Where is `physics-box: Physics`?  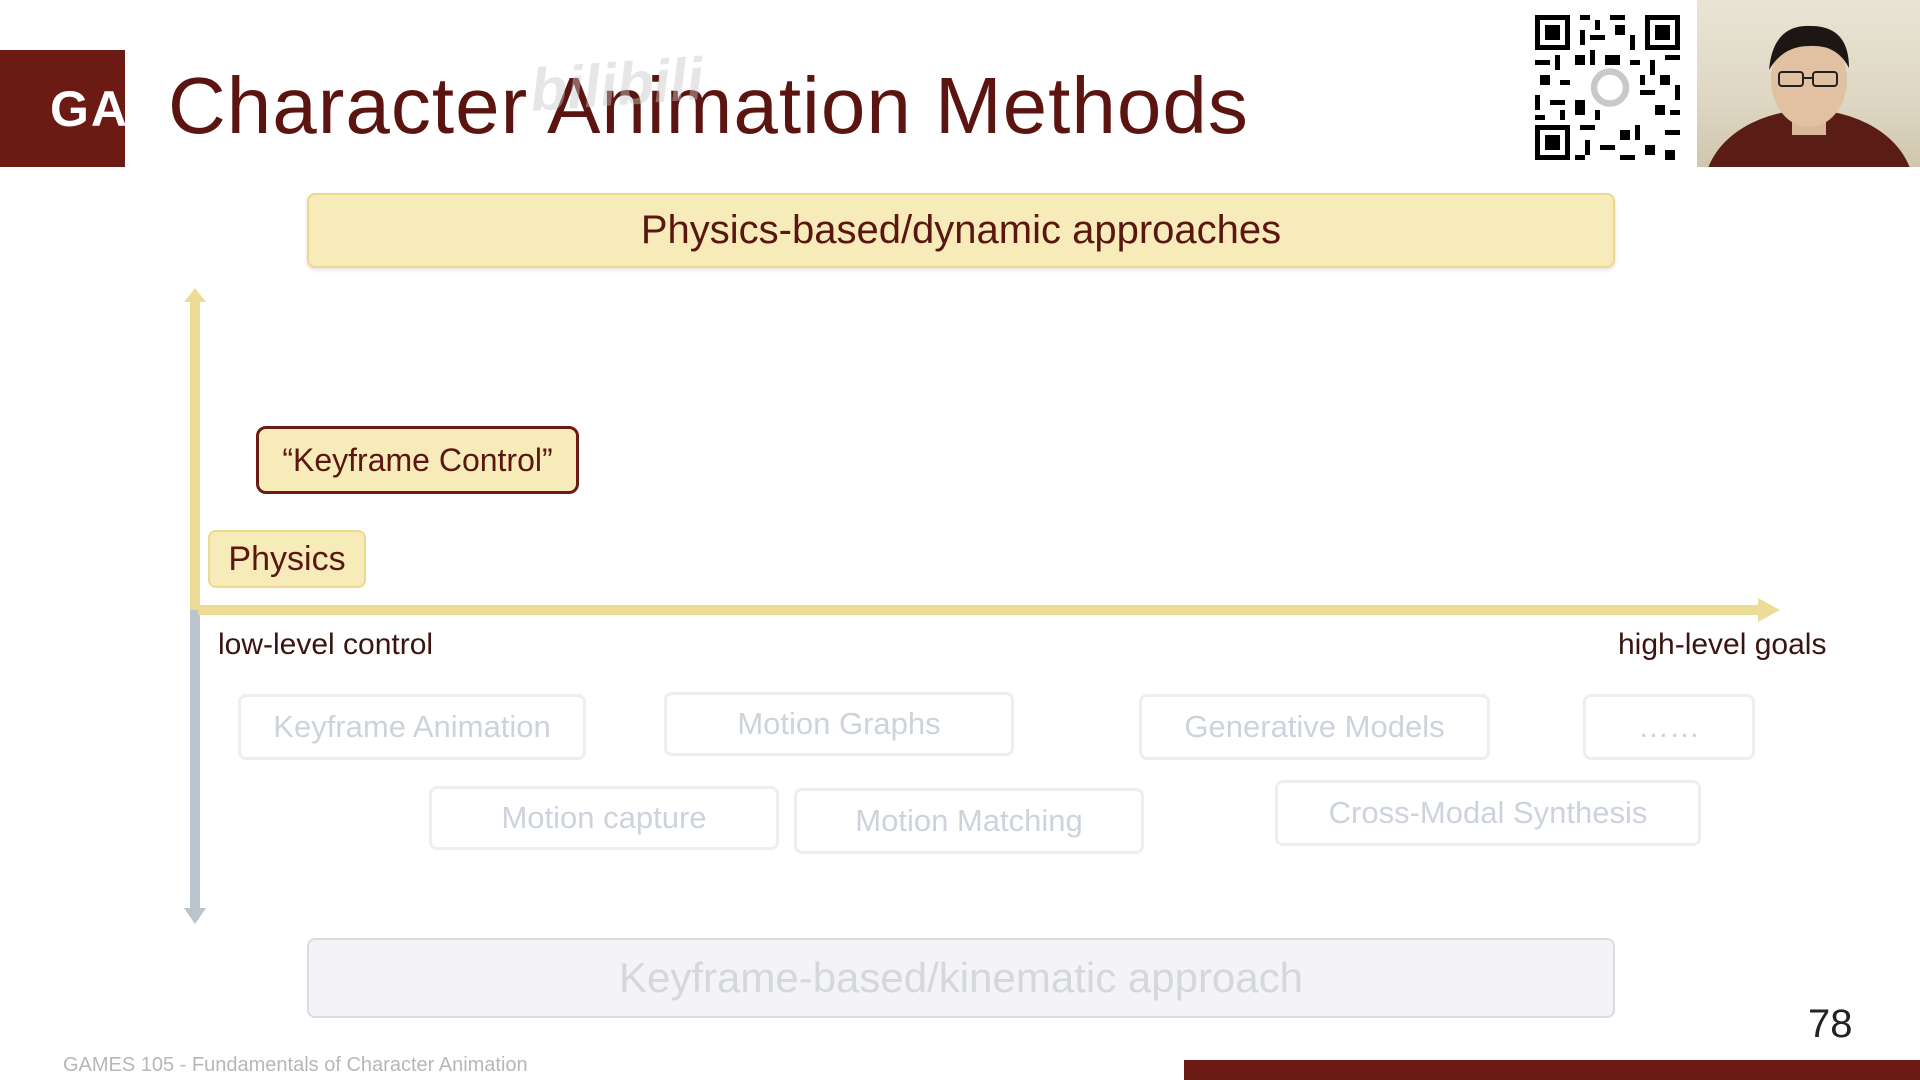 physics-box: Physics is located at coordinates (287, 559).